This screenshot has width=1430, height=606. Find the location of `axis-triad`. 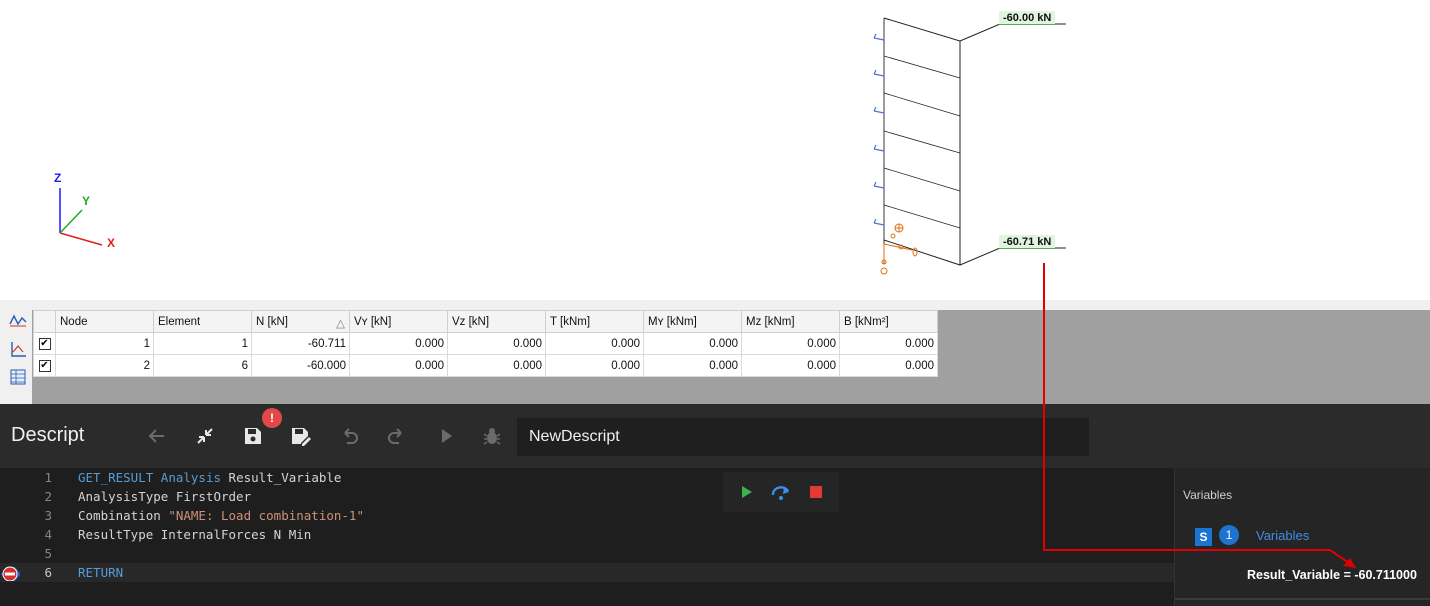

axis-triad is located at coordinates (81, 217).